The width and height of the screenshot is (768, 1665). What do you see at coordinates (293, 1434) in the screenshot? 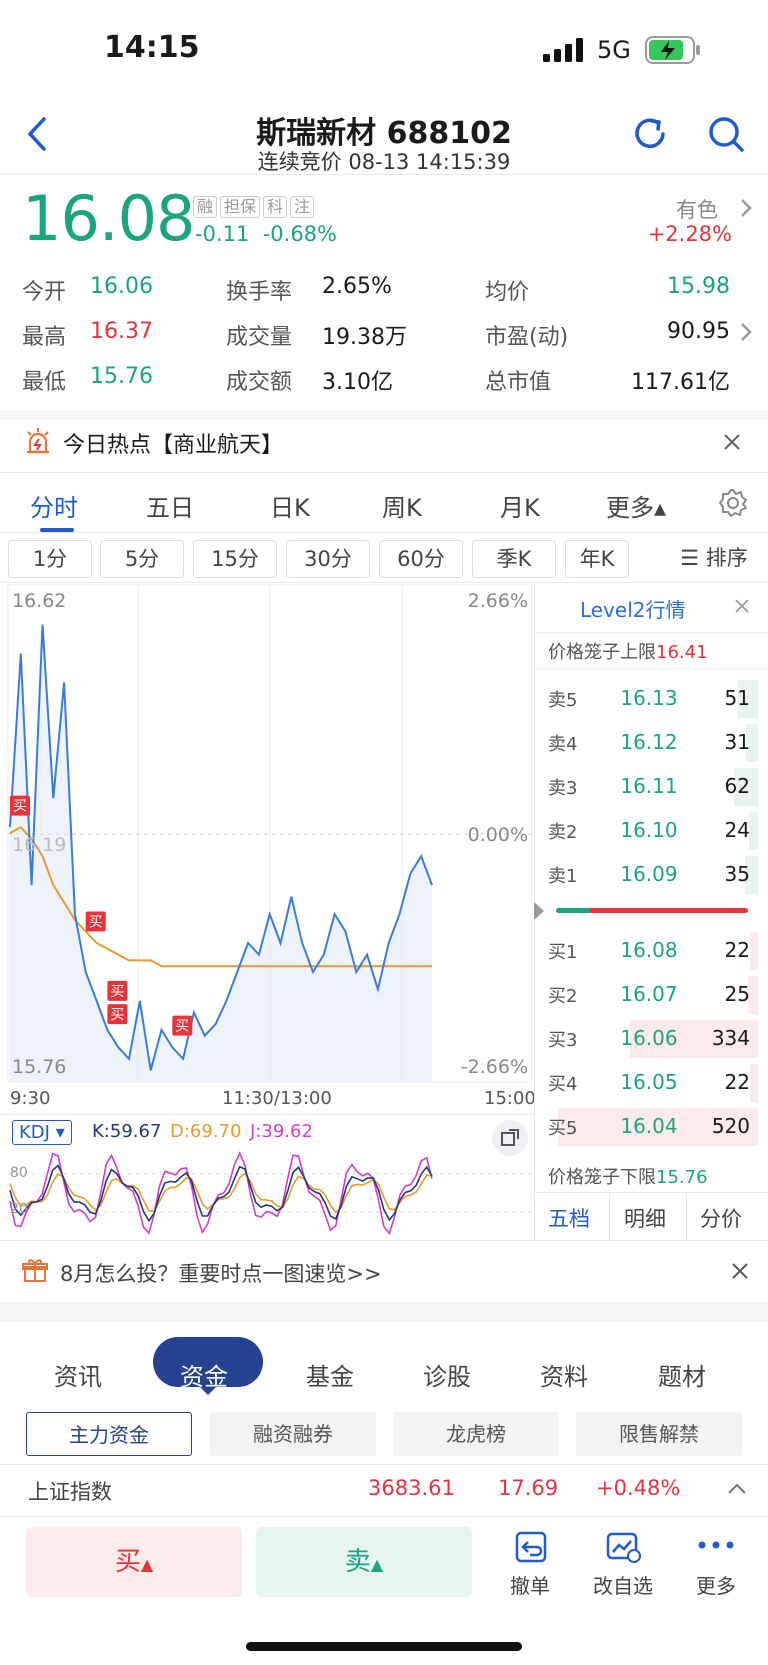
I see `subtab-margin: 融资融券` at bounding box center [293, 1434].